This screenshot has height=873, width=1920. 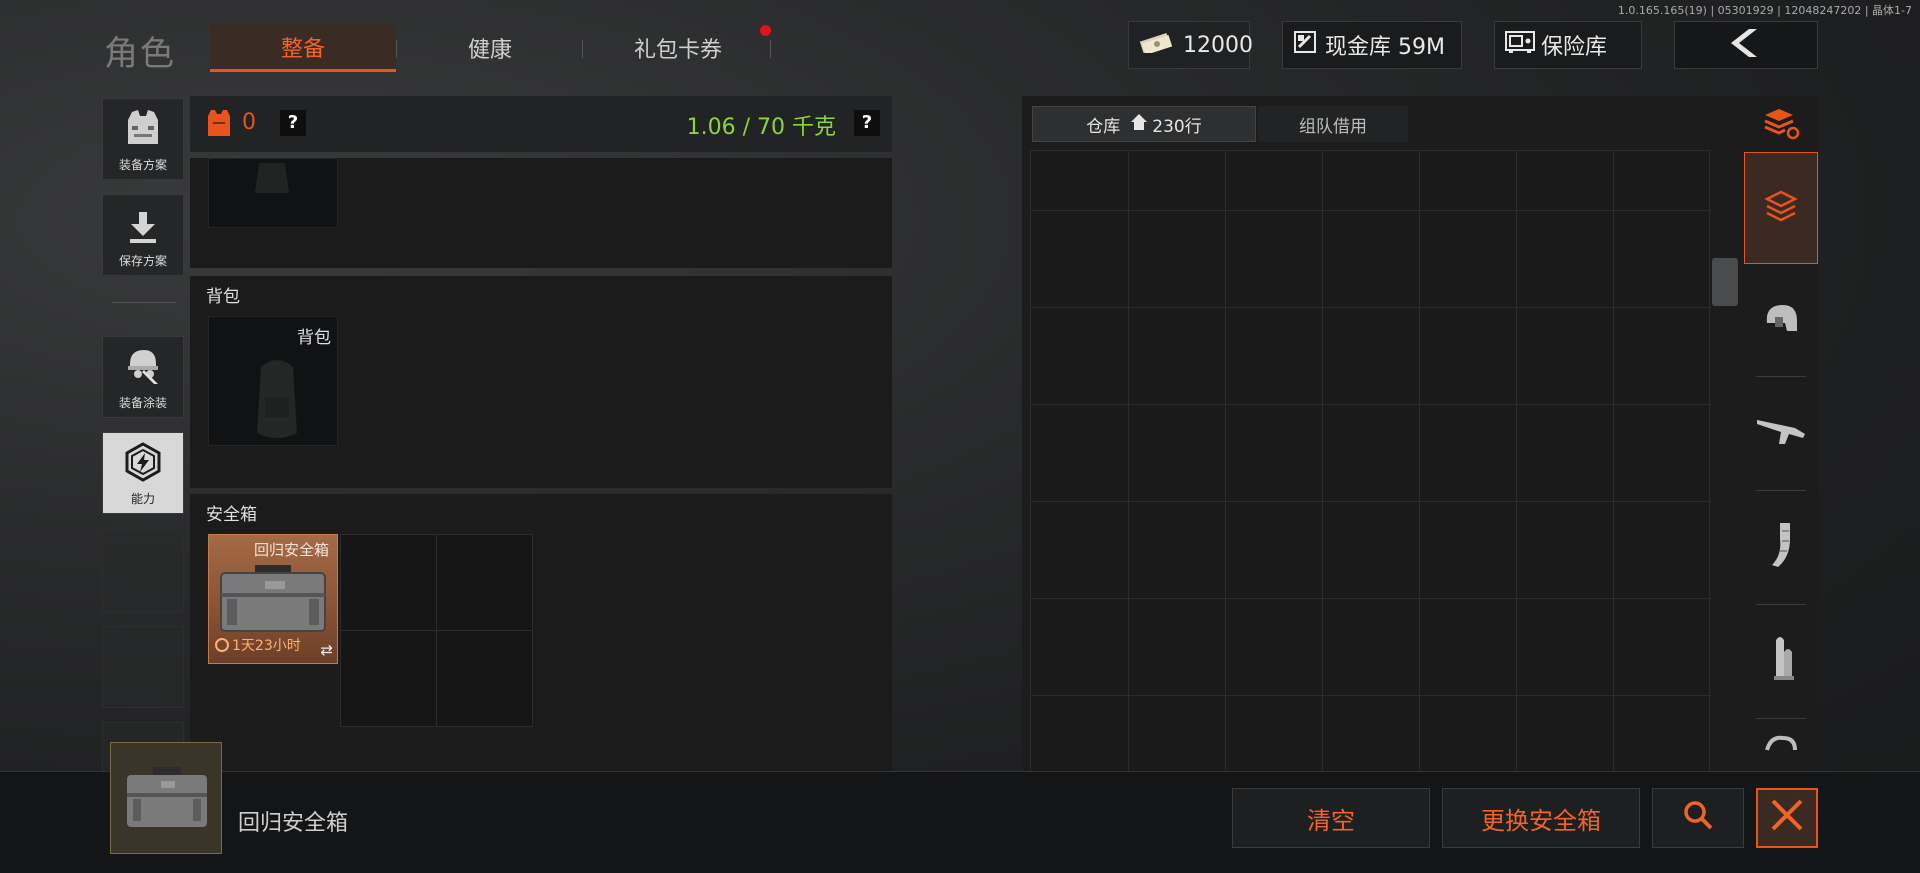 What do you see at coordinates (266, 646) in the screenshot?
I see `timer-text: 1天23小时` at bounding box center [266, 646].